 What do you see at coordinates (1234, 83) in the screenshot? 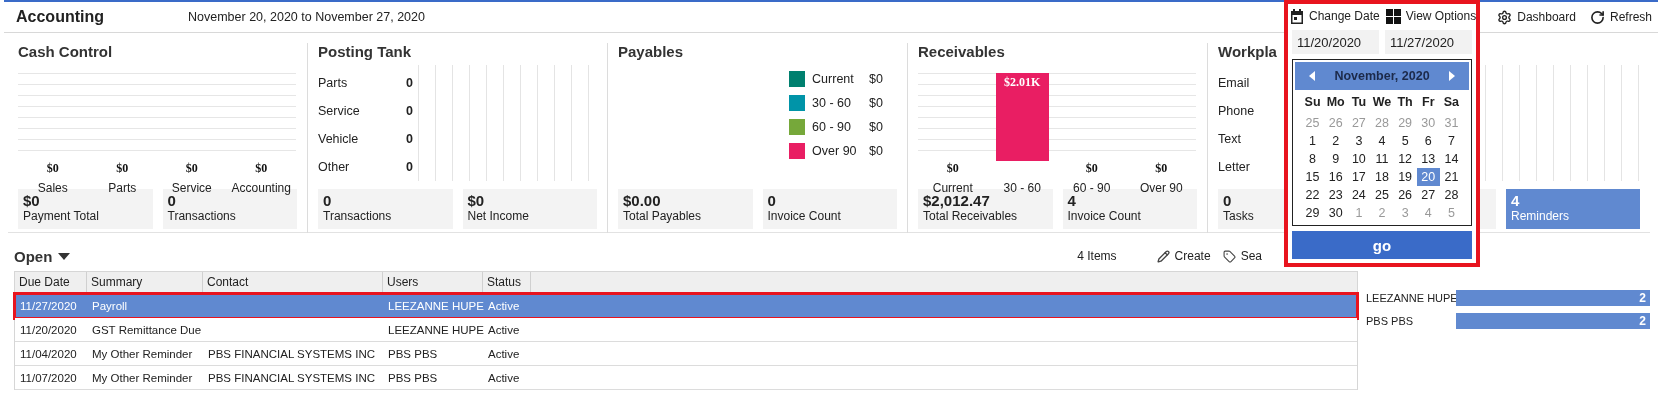
I see `row-label: Email` at bounding box center [1234, 83].